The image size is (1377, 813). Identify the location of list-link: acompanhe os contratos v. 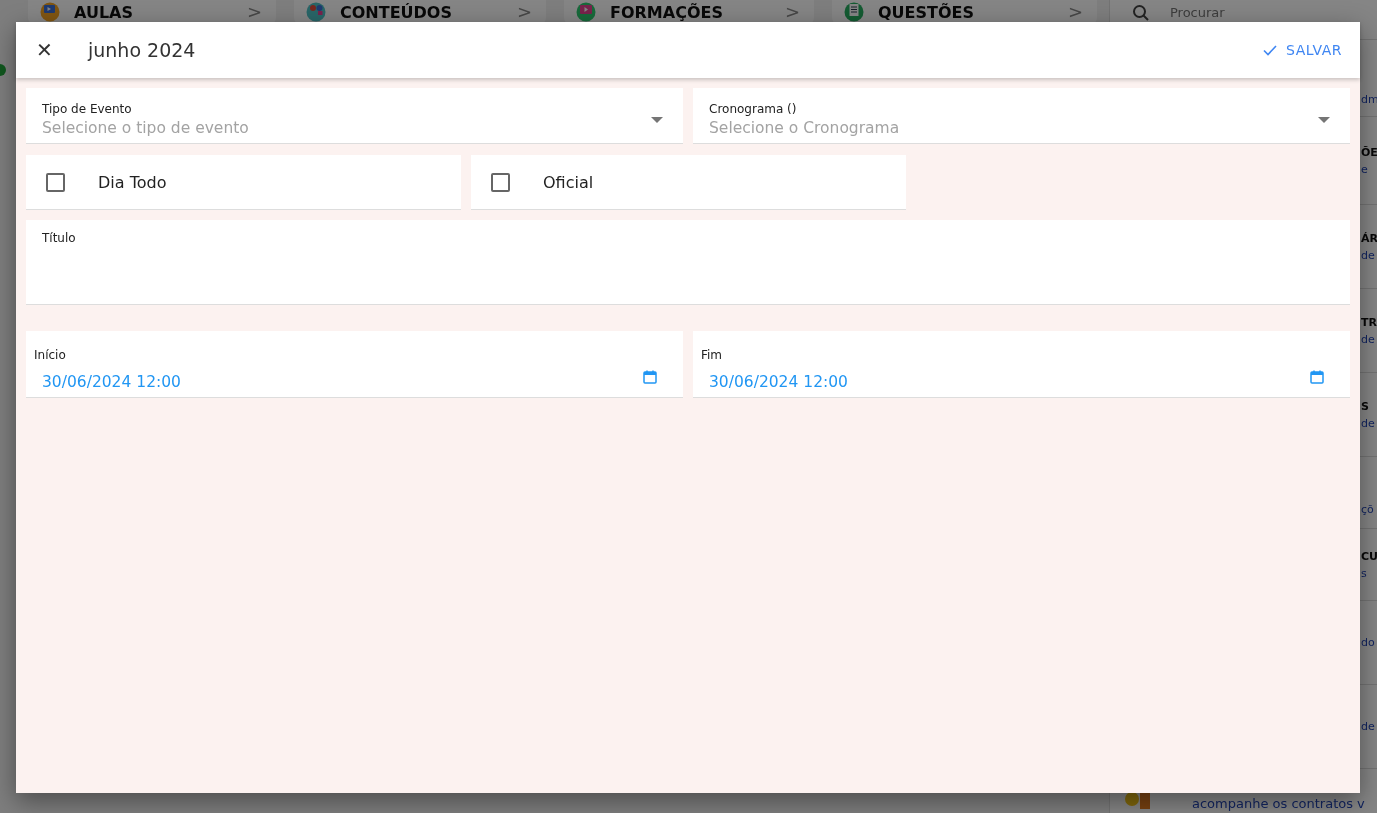
(1278, 803).